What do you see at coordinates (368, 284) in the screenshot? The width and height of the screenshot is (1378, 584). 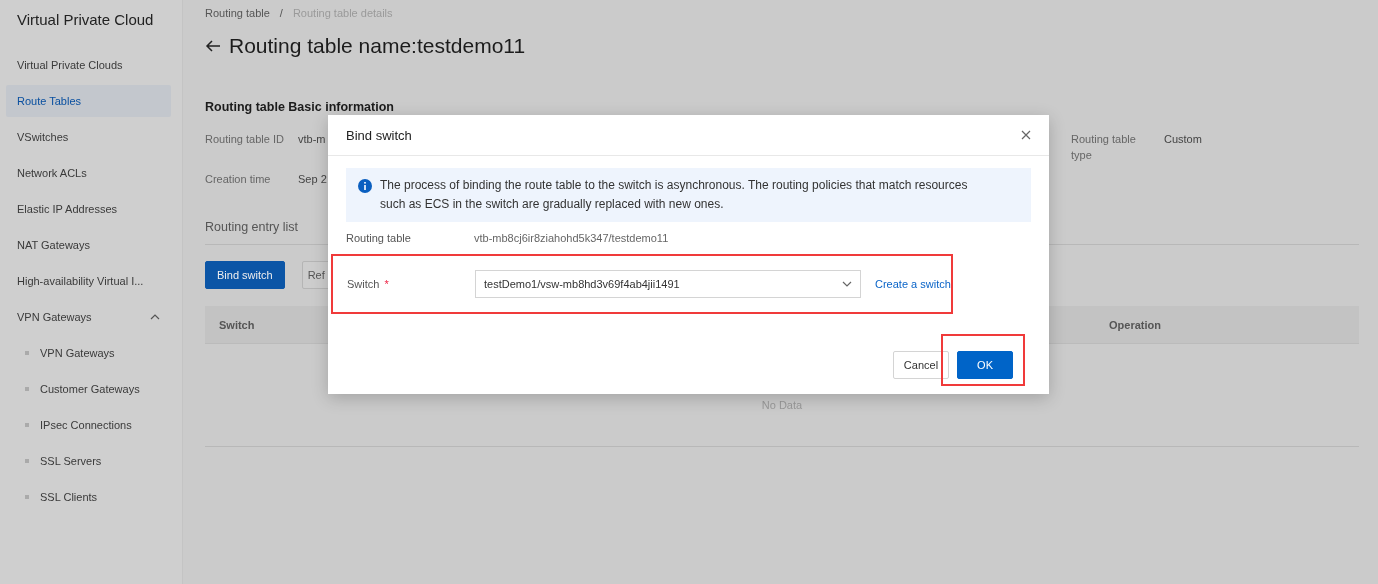 I see `field-label: Switch *` at bounding box center [368, 284].